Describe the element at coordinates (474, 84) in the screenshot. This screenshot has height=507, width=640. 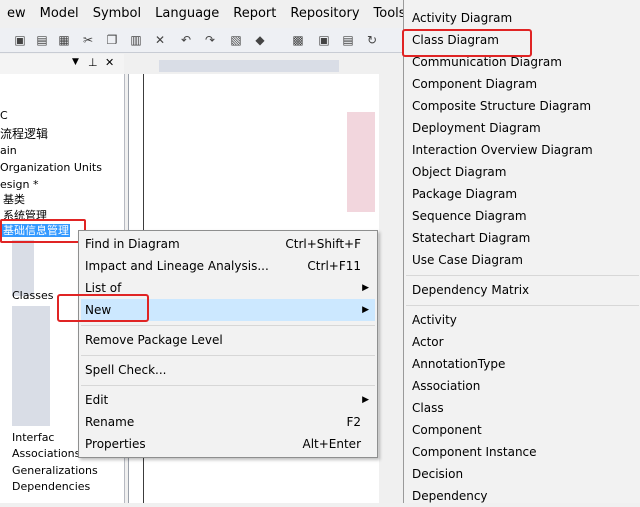
I see `submenu-item-component-diagram: Component Diagram` at that location.